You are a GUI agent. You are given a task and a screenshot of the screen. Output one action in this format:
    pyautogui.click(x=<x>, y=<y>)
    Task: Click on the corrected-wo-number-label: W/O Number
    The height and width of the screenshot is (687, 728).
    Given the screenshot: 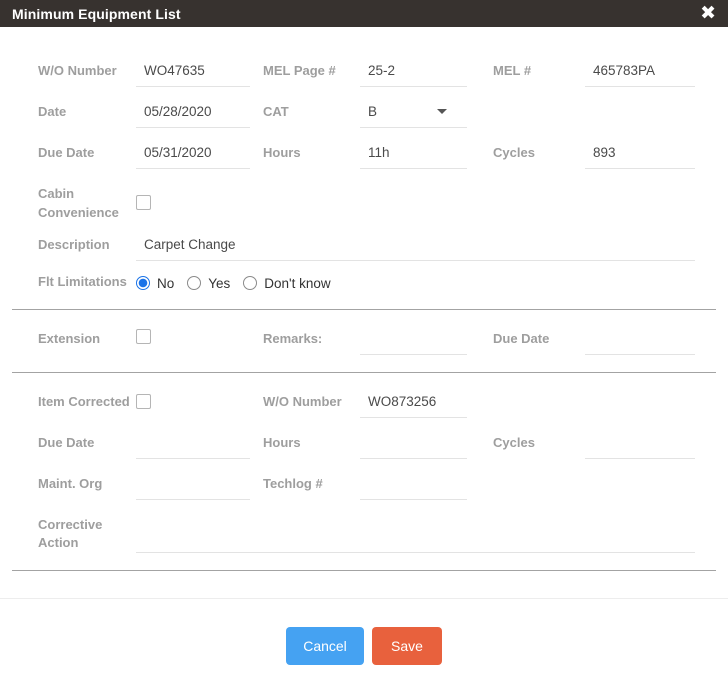 What is the action you would take?
    pyautogui.click(x=302, y=401)
    